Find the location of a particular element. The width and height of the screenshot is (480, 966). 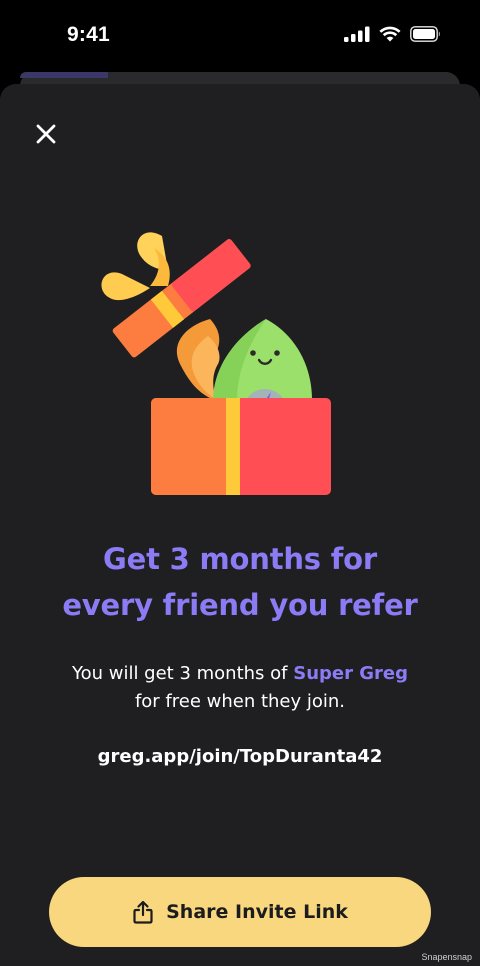

close-icon is located at coordinates (46, 134).